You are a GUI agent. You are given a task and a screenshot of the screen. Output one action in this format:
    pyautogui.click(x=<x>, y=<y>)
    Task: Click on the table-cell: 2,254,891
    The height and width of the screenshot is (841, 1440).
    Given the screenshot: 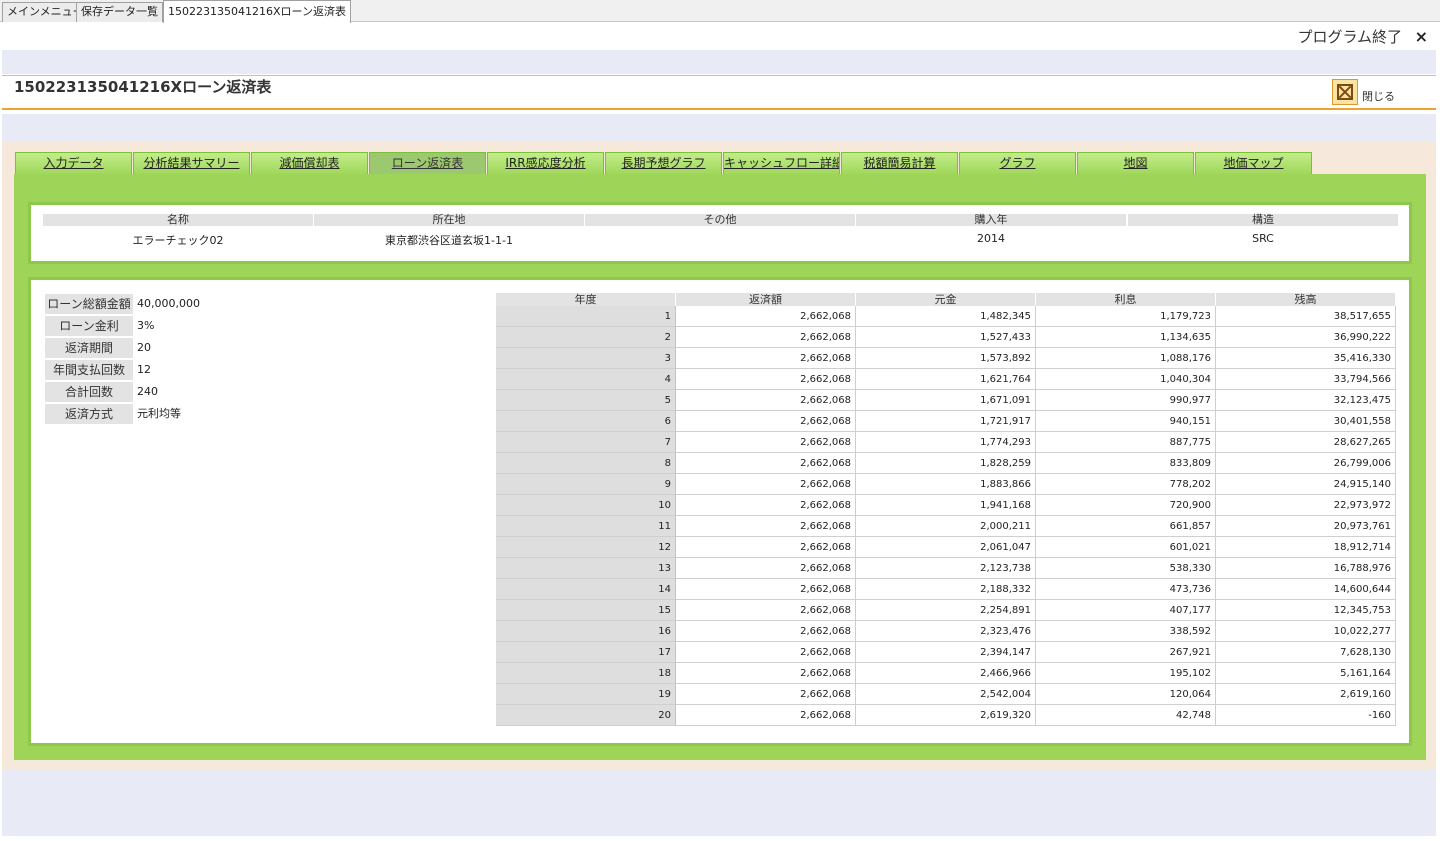 What is the action you would take?
    pyautogui.click(x=946, y=610)
    